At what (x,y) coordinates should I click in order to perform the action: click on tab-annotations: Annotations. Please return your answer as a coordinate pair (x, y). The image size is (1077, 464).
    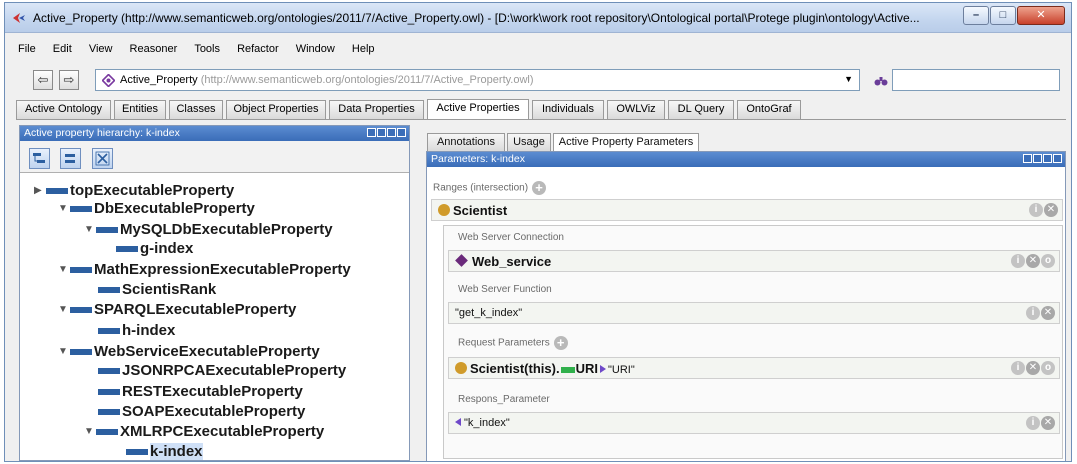
    Looking at the image, I should click on (466, 142).